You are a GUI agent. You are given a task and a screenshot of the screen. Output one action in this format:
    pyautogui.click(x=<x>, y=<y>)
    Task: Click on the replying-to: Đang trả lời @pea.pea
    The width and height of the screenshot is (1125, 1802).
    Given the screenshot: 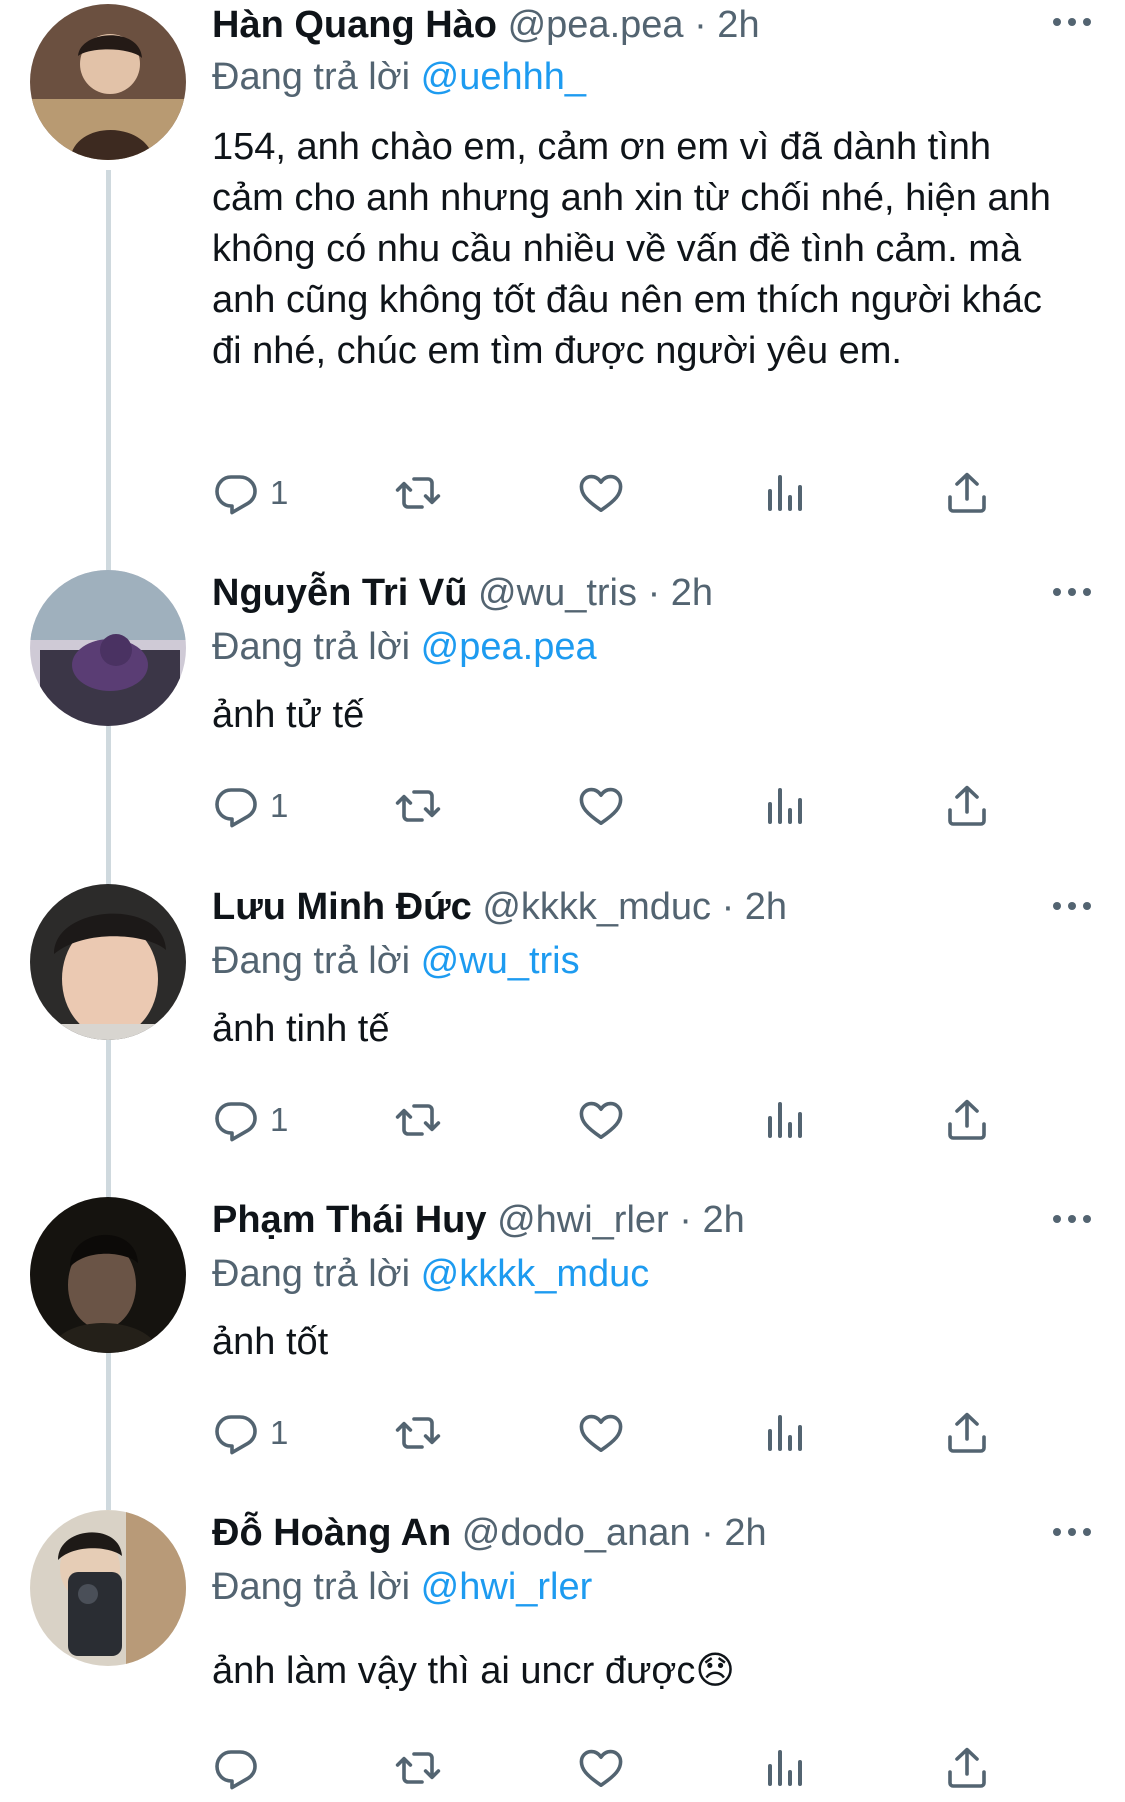 What is the action you would take?
    pyautogui.click(x=404, y=647)
    